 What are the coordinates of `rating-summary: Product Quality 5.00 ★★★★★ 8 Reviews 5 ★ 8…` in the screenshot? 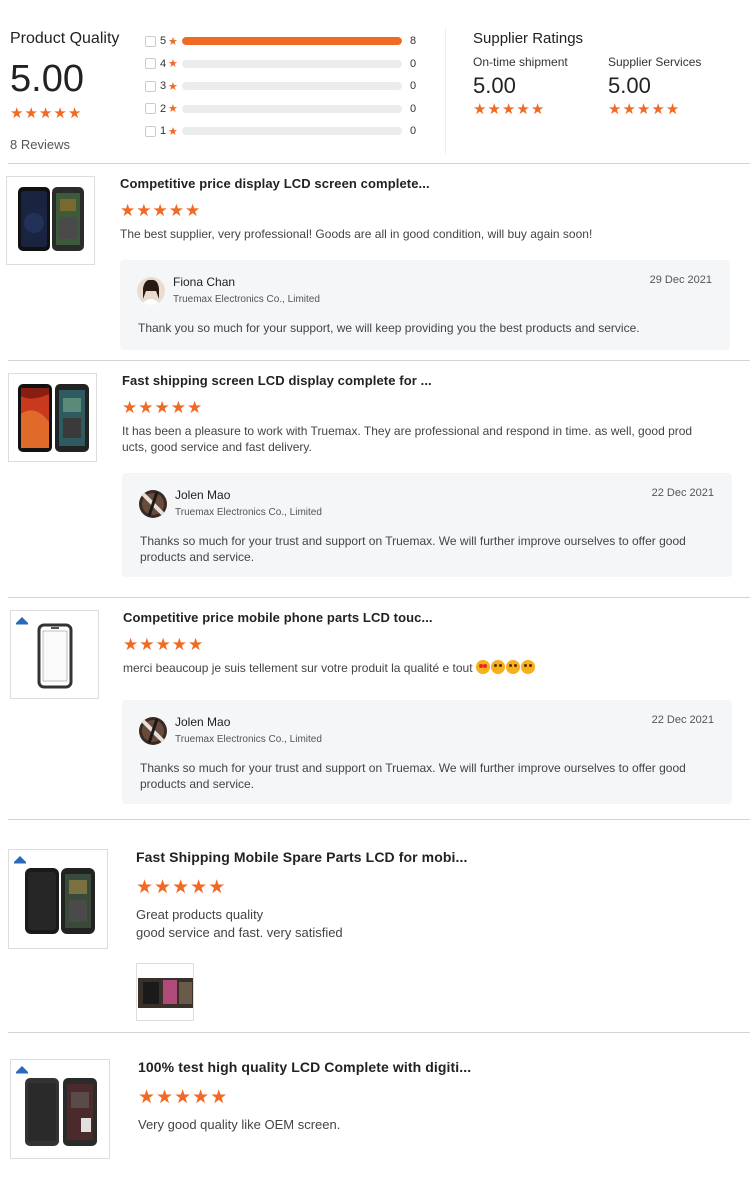 It's located at (375, 82).